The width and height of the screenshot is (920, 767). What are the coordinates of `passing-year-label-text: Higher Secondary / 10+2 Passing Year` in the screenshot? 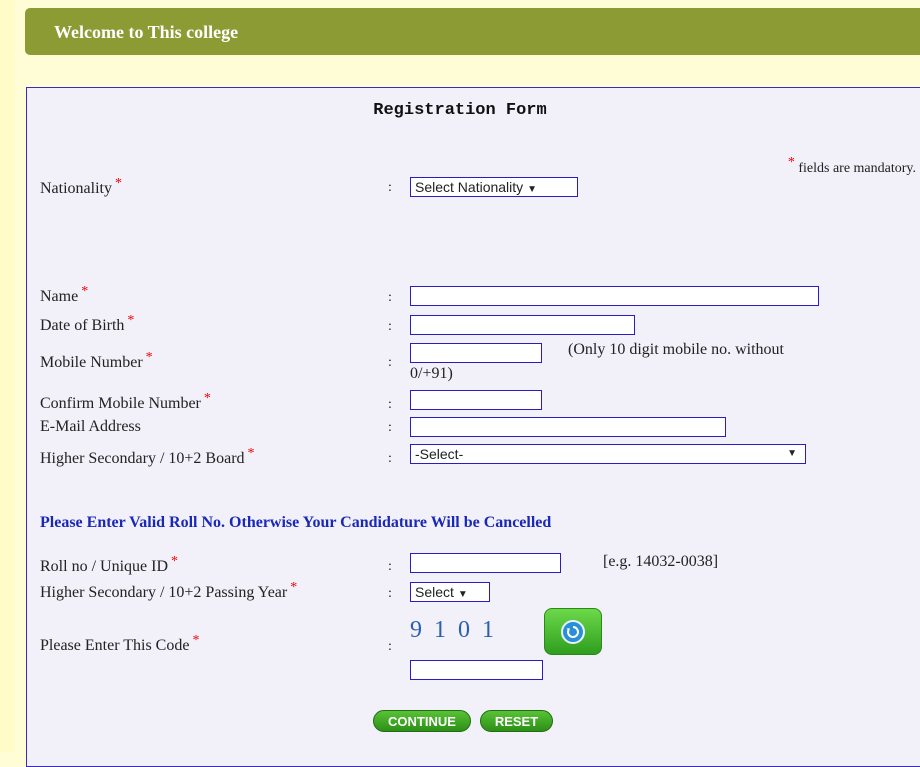 It's located at (164, 592).